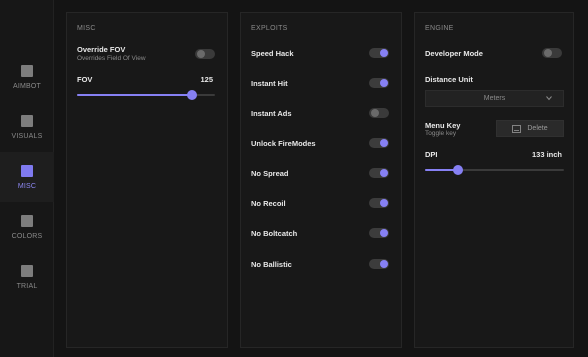 The height and width of the screenshot is (357, 588). I want to click on chevron-down-icon, so click(549, 98).